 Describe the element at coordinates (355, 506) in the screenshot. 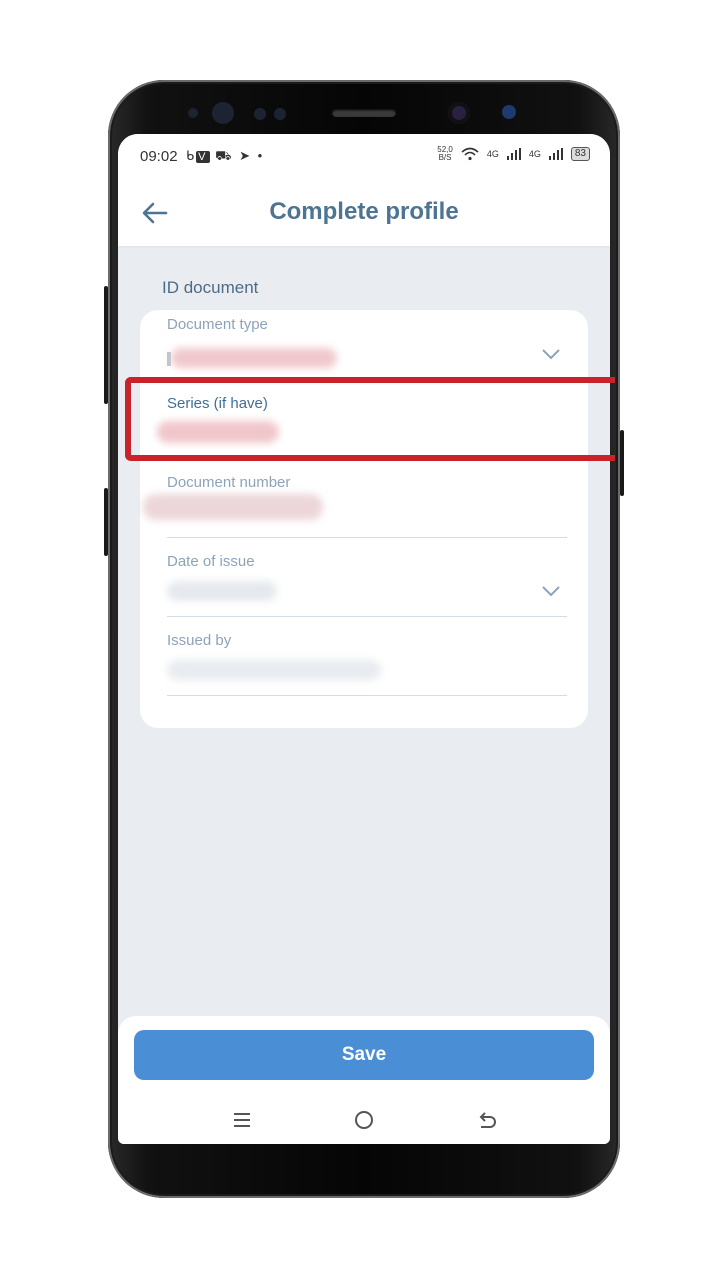

I see `document-number-field: Document number` at that location.